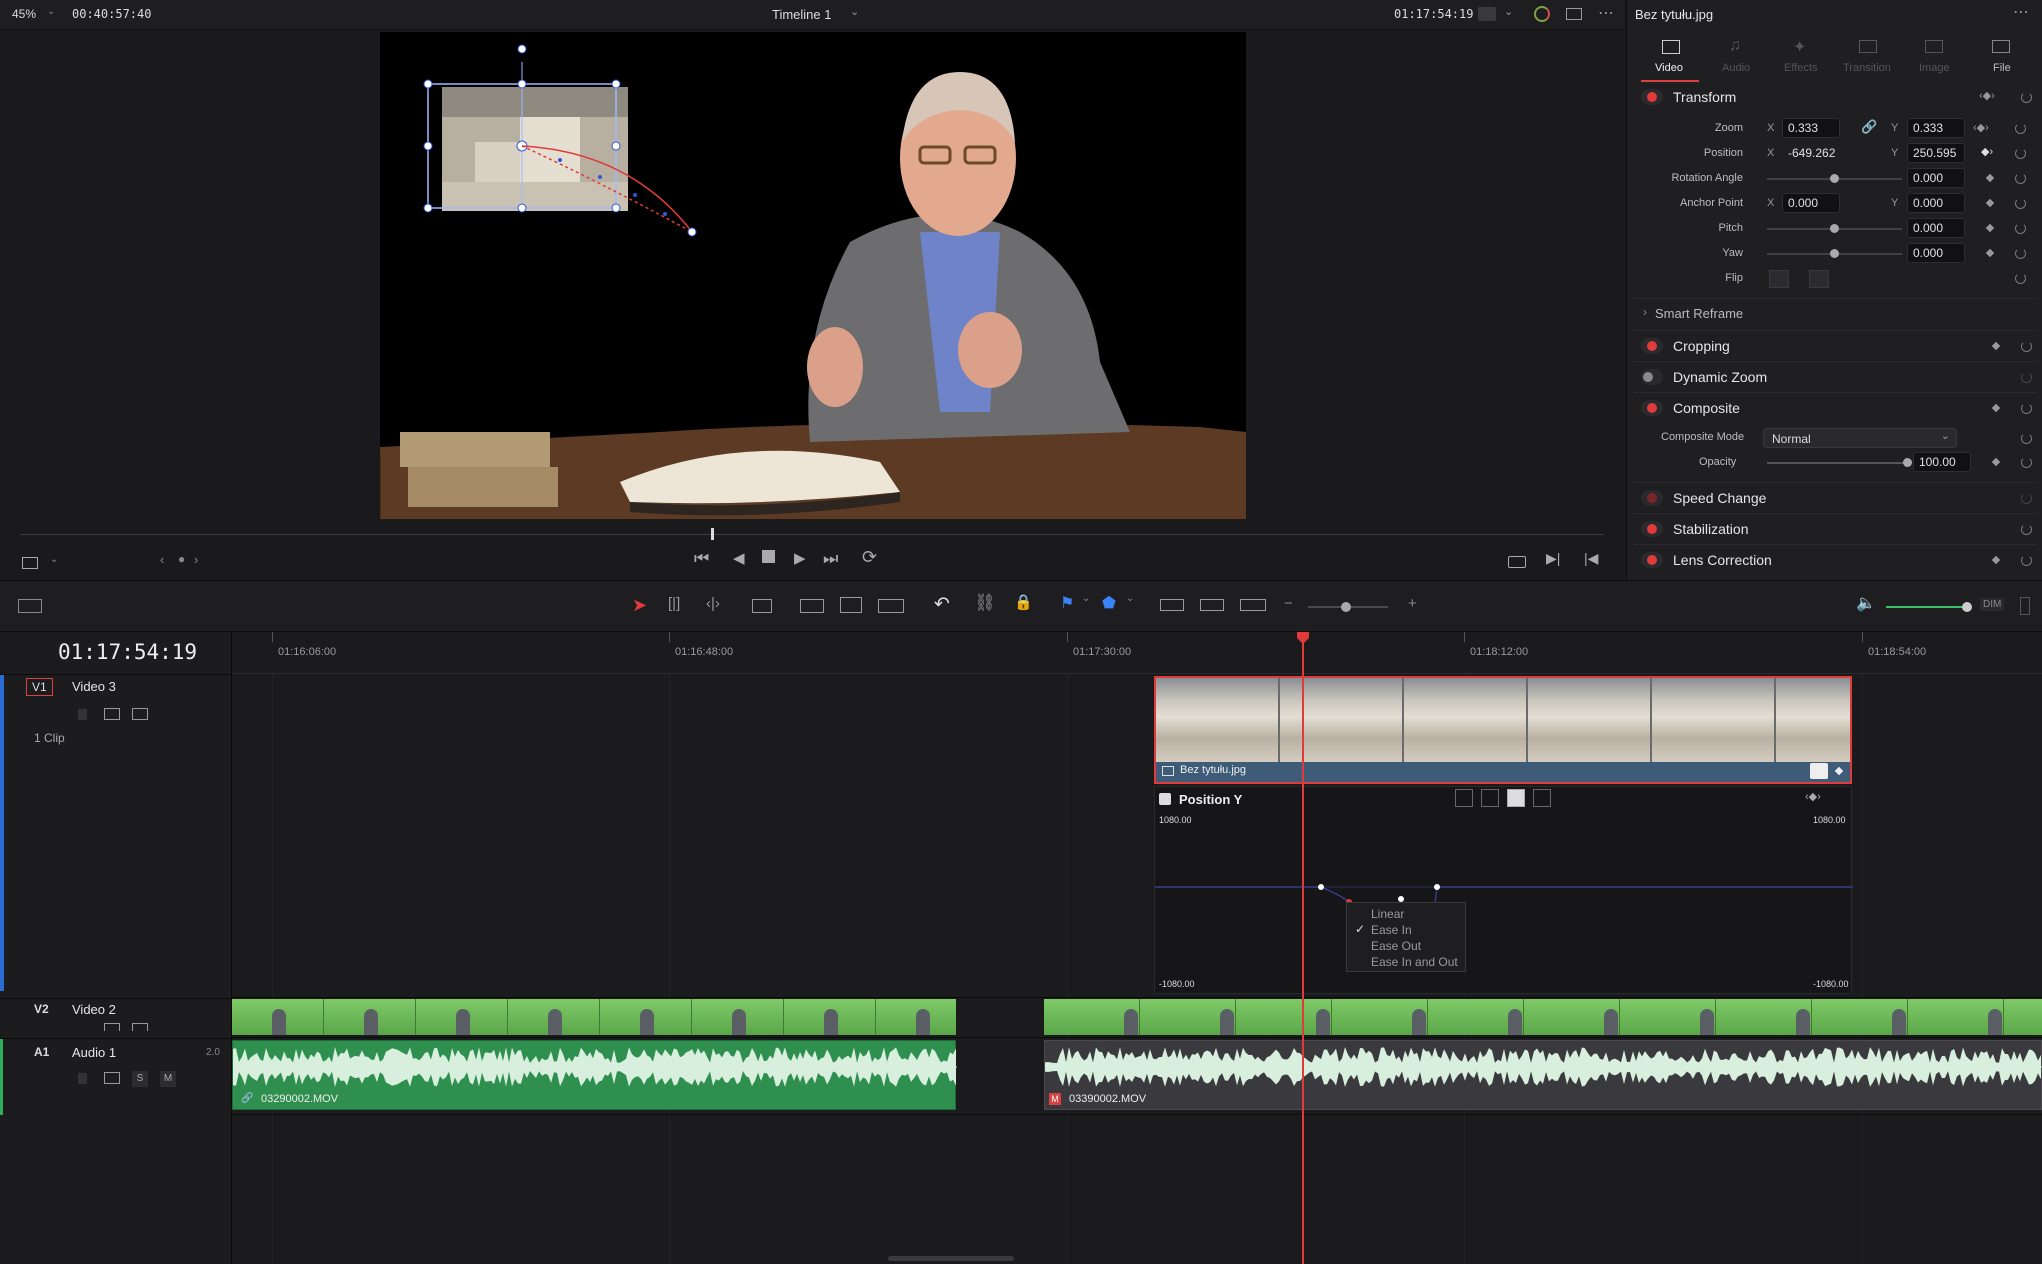  What do you see at coordinates (1811, 128) in the screenshot?
I see `zoom-x-field: 0.333` at bounding box center [1811, 128].